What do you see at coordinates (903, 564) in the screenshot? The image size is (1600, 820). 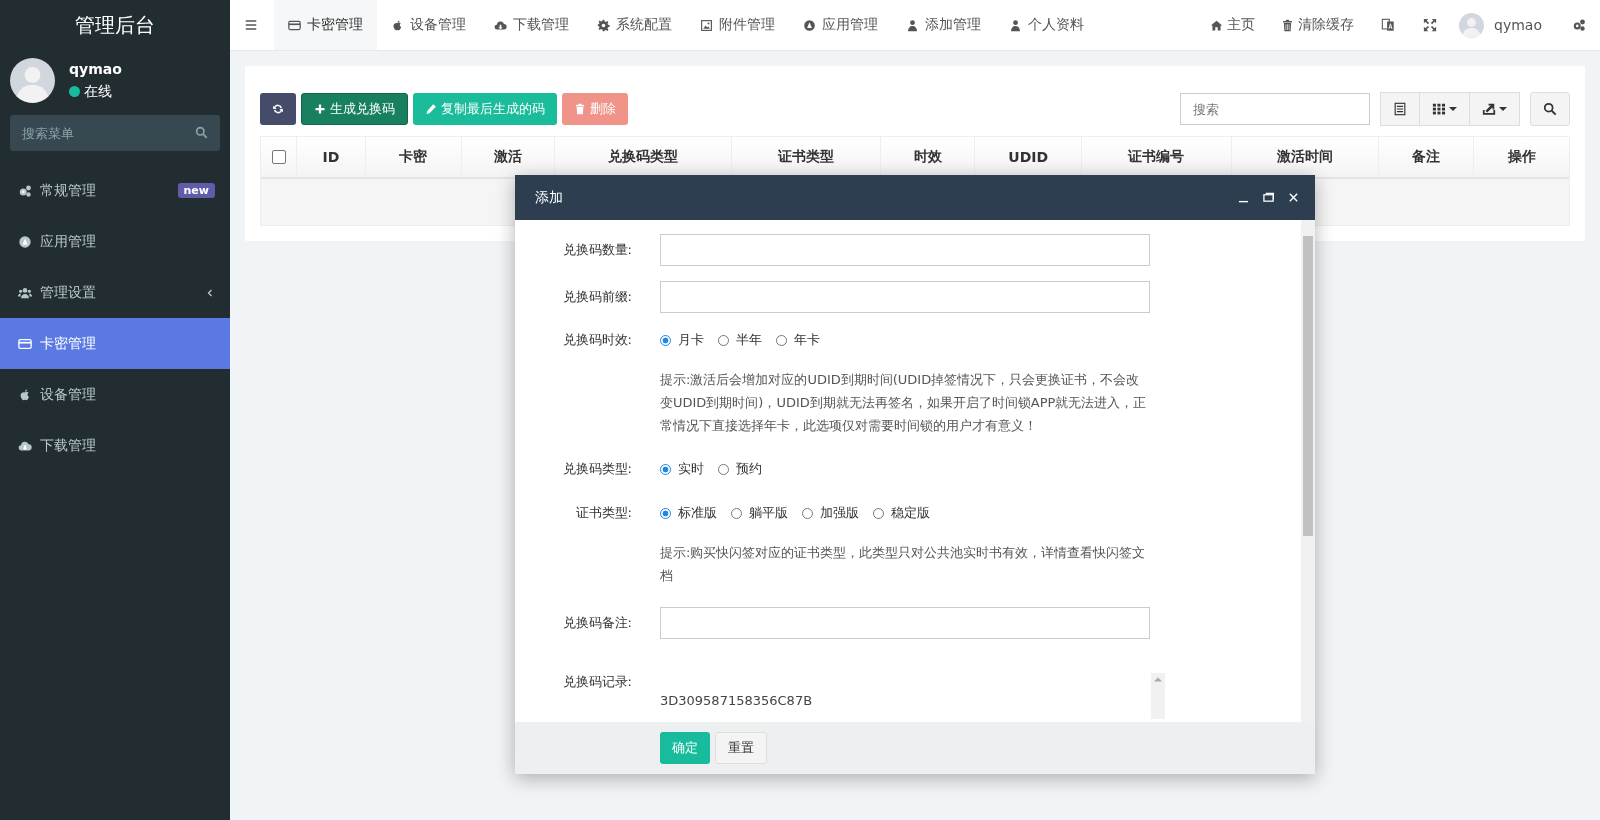 I see `hint-text: 提示:购买快闪签对应的证书类型，此类型只对公共池实时书有效，详情查看快闪签文档` at bounding box center [903, 564].